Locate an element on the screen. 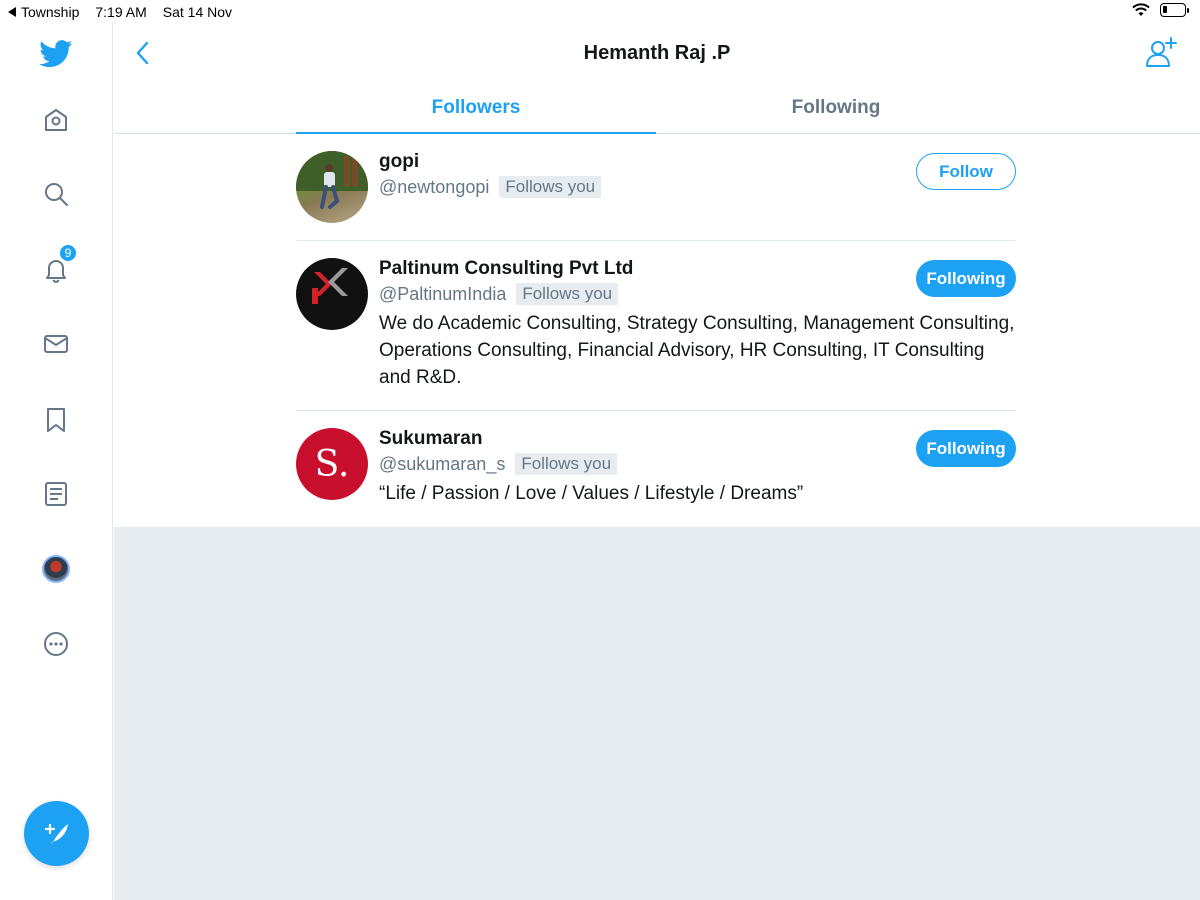 This screenshot has width=1200, height=900. twitter-bird-icon is located at coordinates (56, 54).